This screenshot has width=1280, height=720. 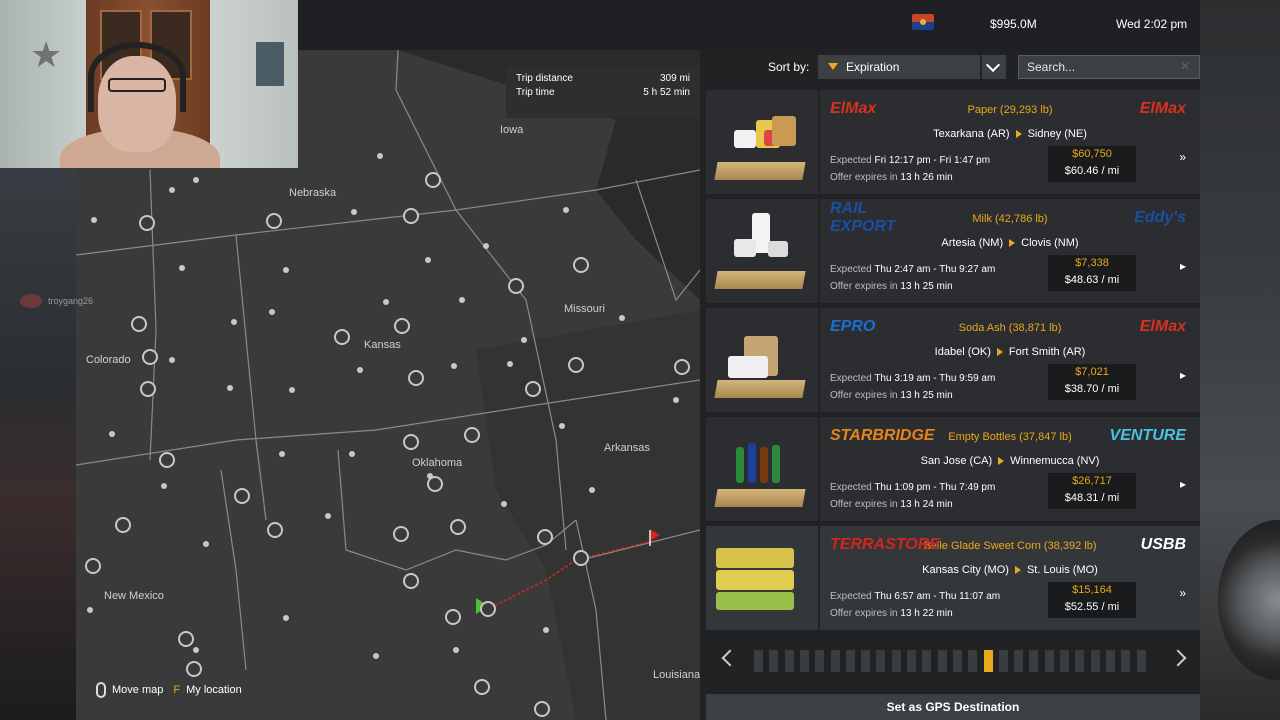 I want to click on star-icon: ★, so click(x=46, y=54).